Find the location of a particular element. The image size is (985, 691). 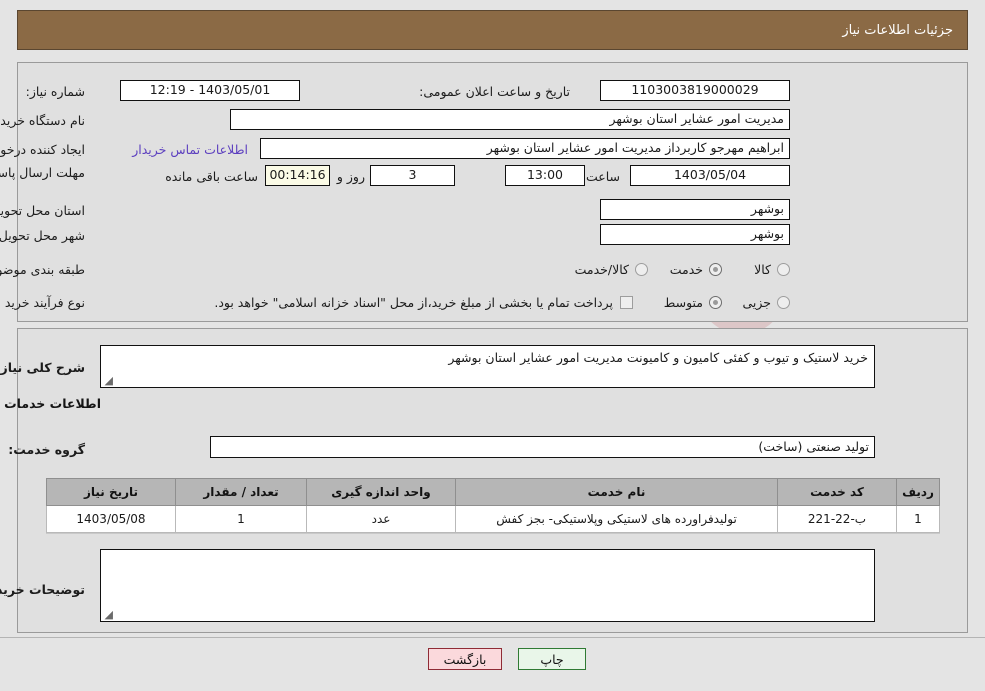

category-option-kala-label: کالا is located at coordinates (762, 269).